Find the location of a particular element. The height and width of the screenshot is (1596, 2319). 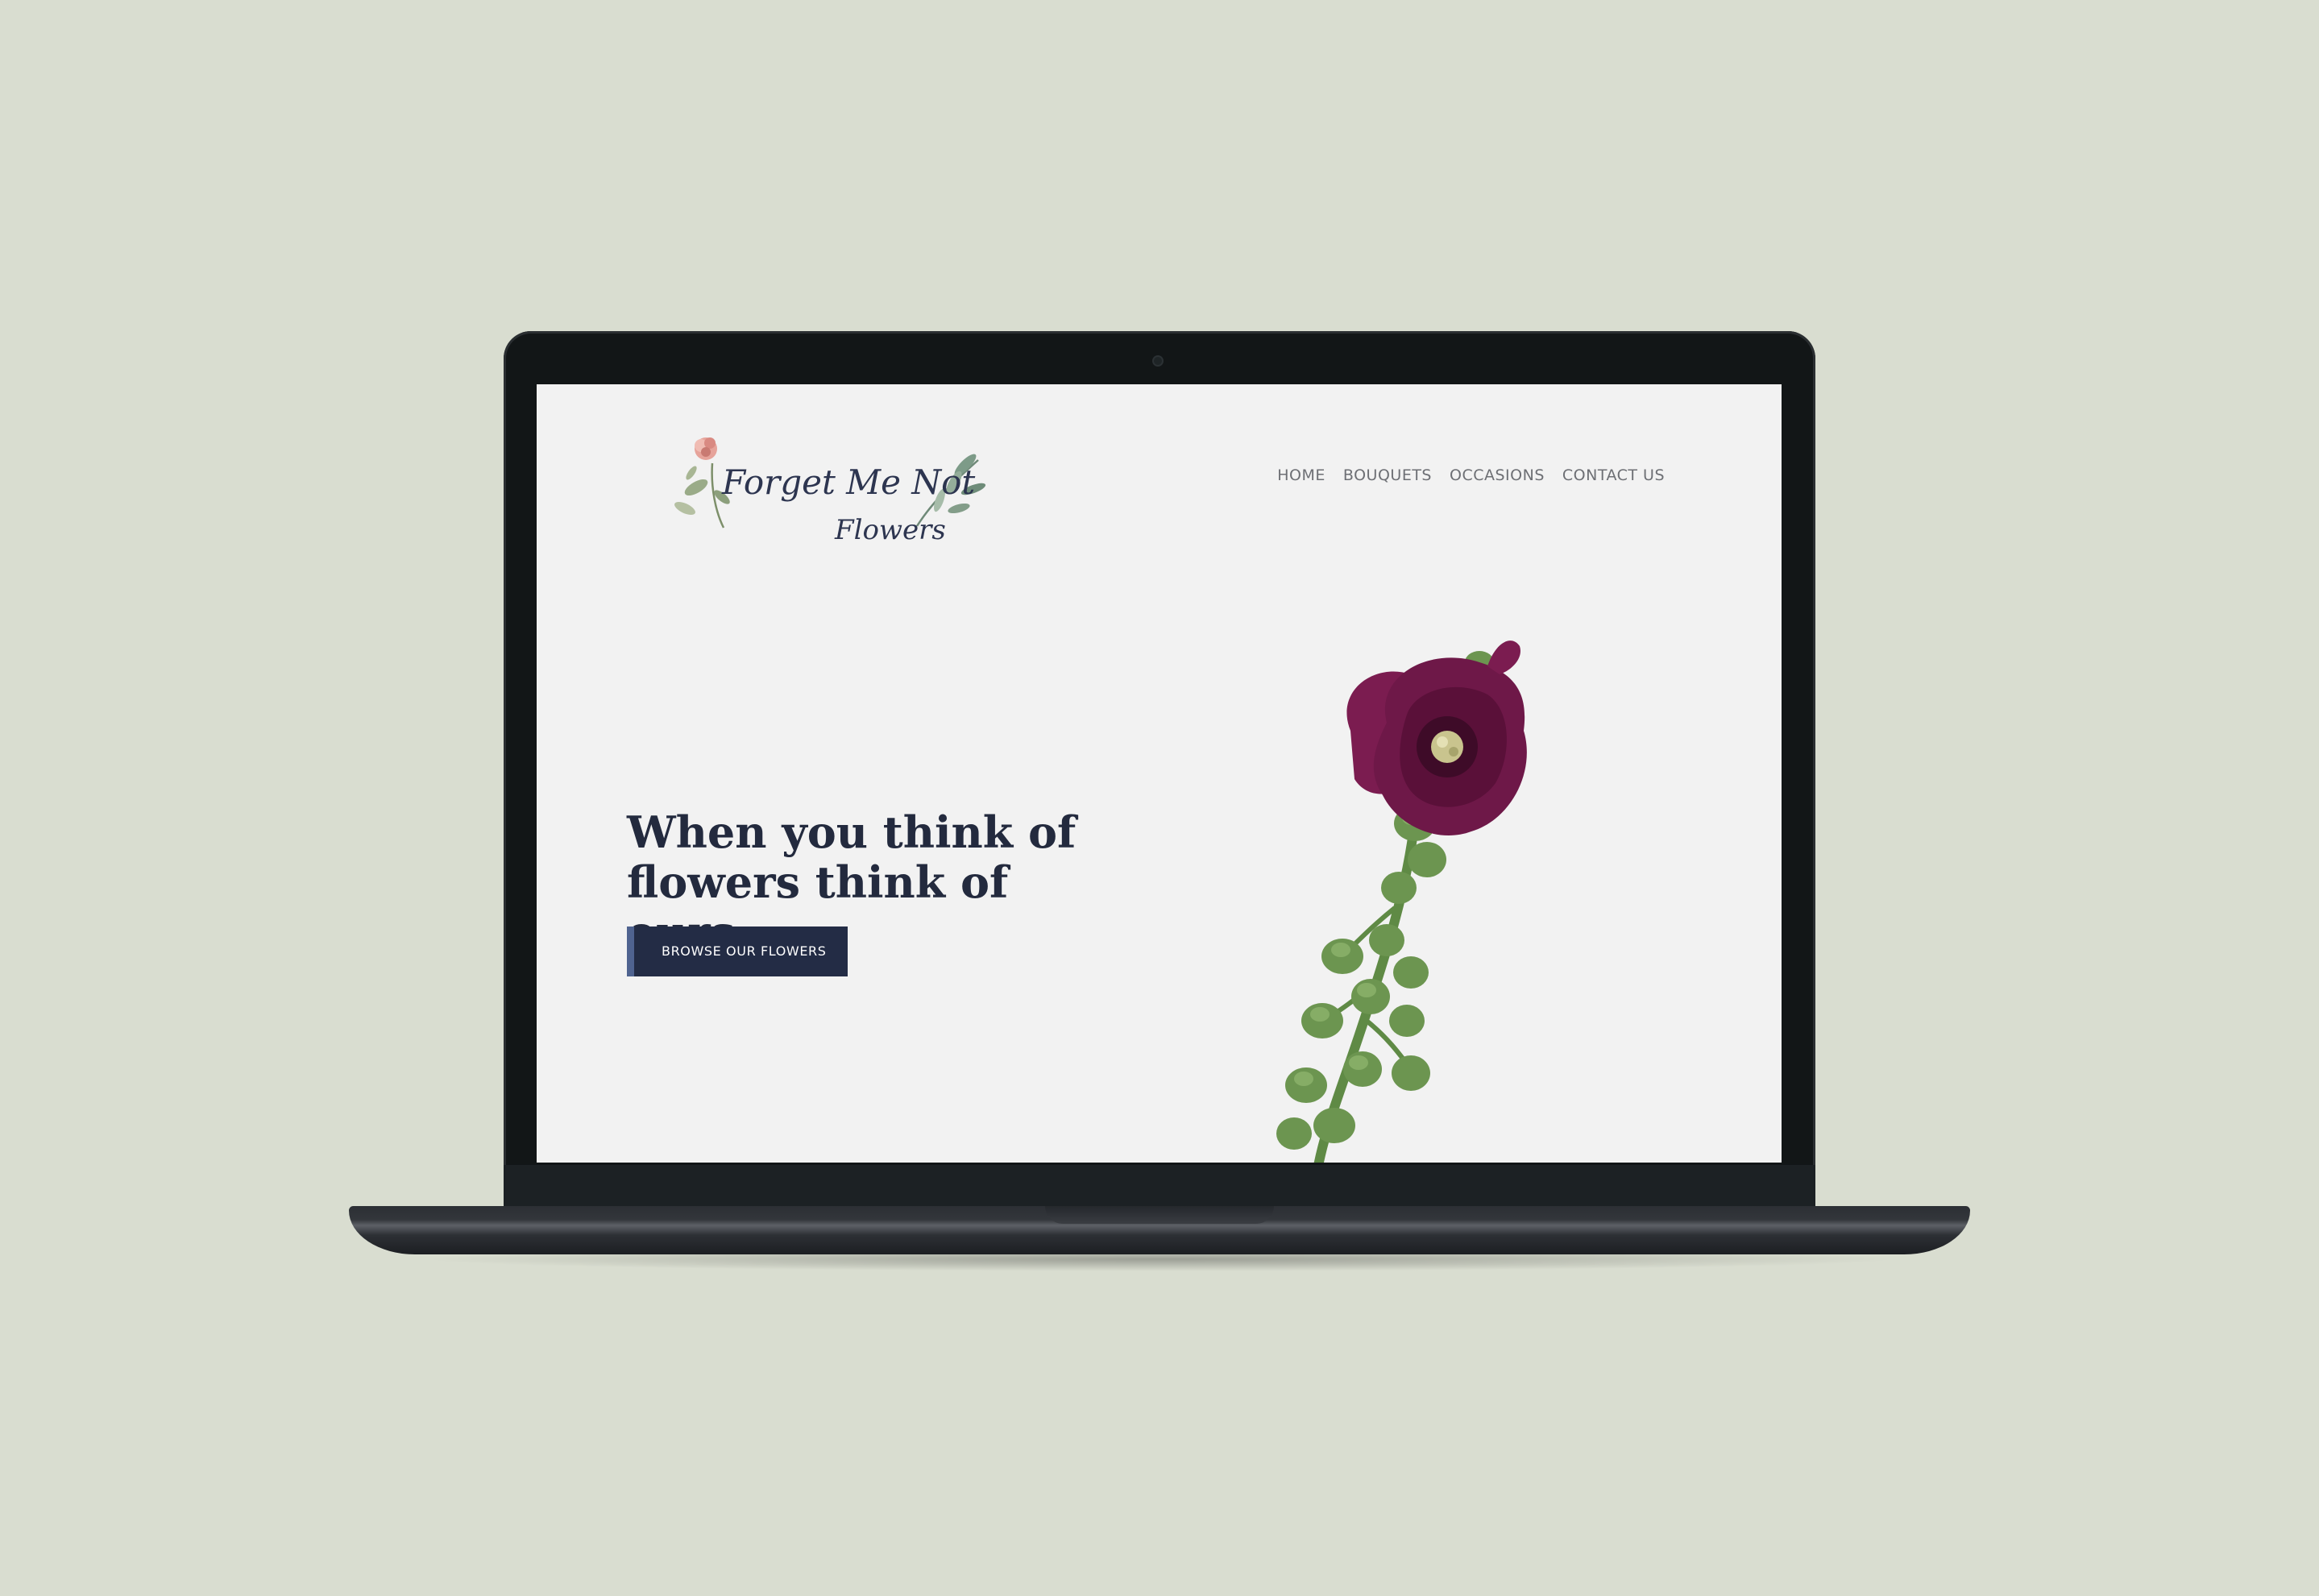

camera-icon is located at coordinates (1158, 361).